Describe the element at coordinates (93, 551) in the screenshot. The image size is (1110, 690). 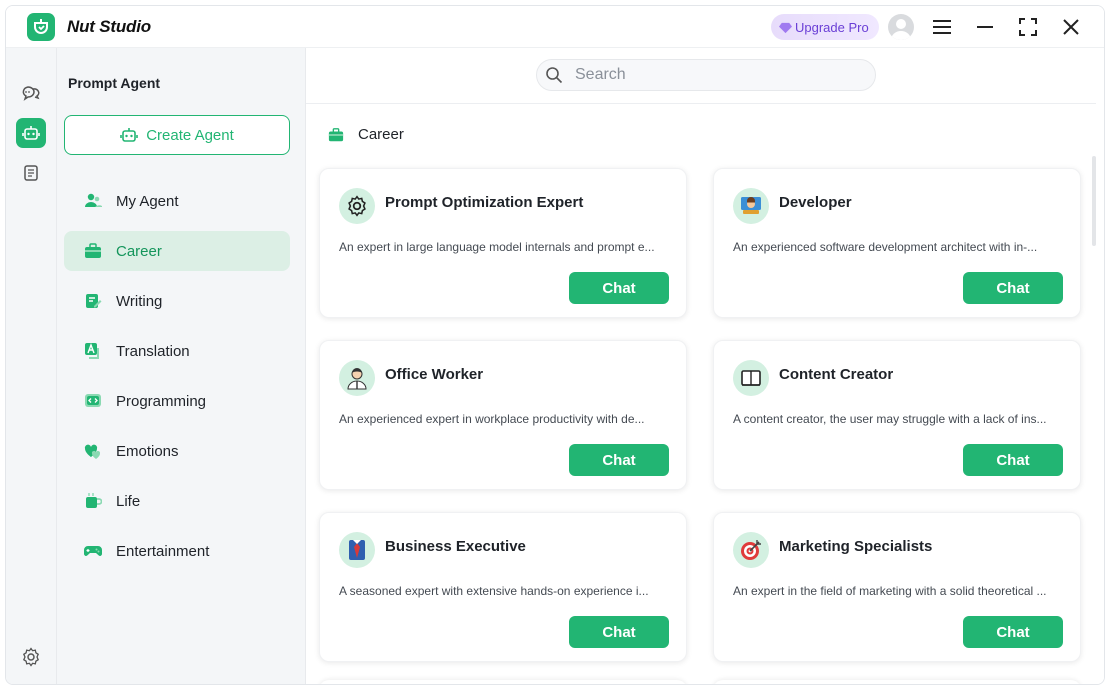
I see `gamepad-icon` at that location.